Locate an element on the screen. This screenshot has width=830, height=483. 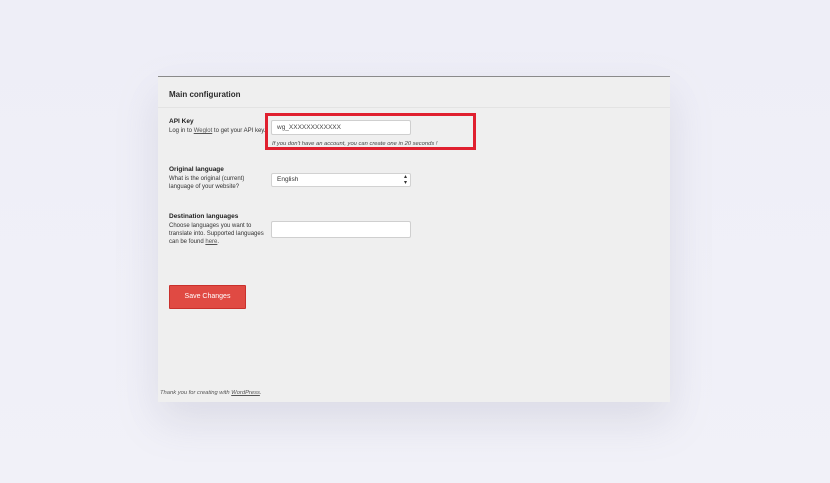
footer-text: Thank you for creating with WordPress. is located at coordinates (211, 393).